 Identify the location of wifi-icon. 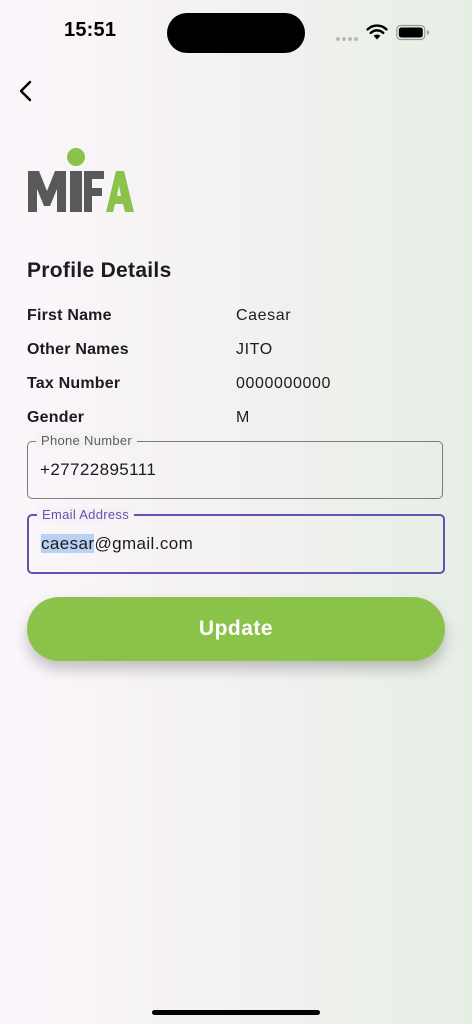
(377, 32).